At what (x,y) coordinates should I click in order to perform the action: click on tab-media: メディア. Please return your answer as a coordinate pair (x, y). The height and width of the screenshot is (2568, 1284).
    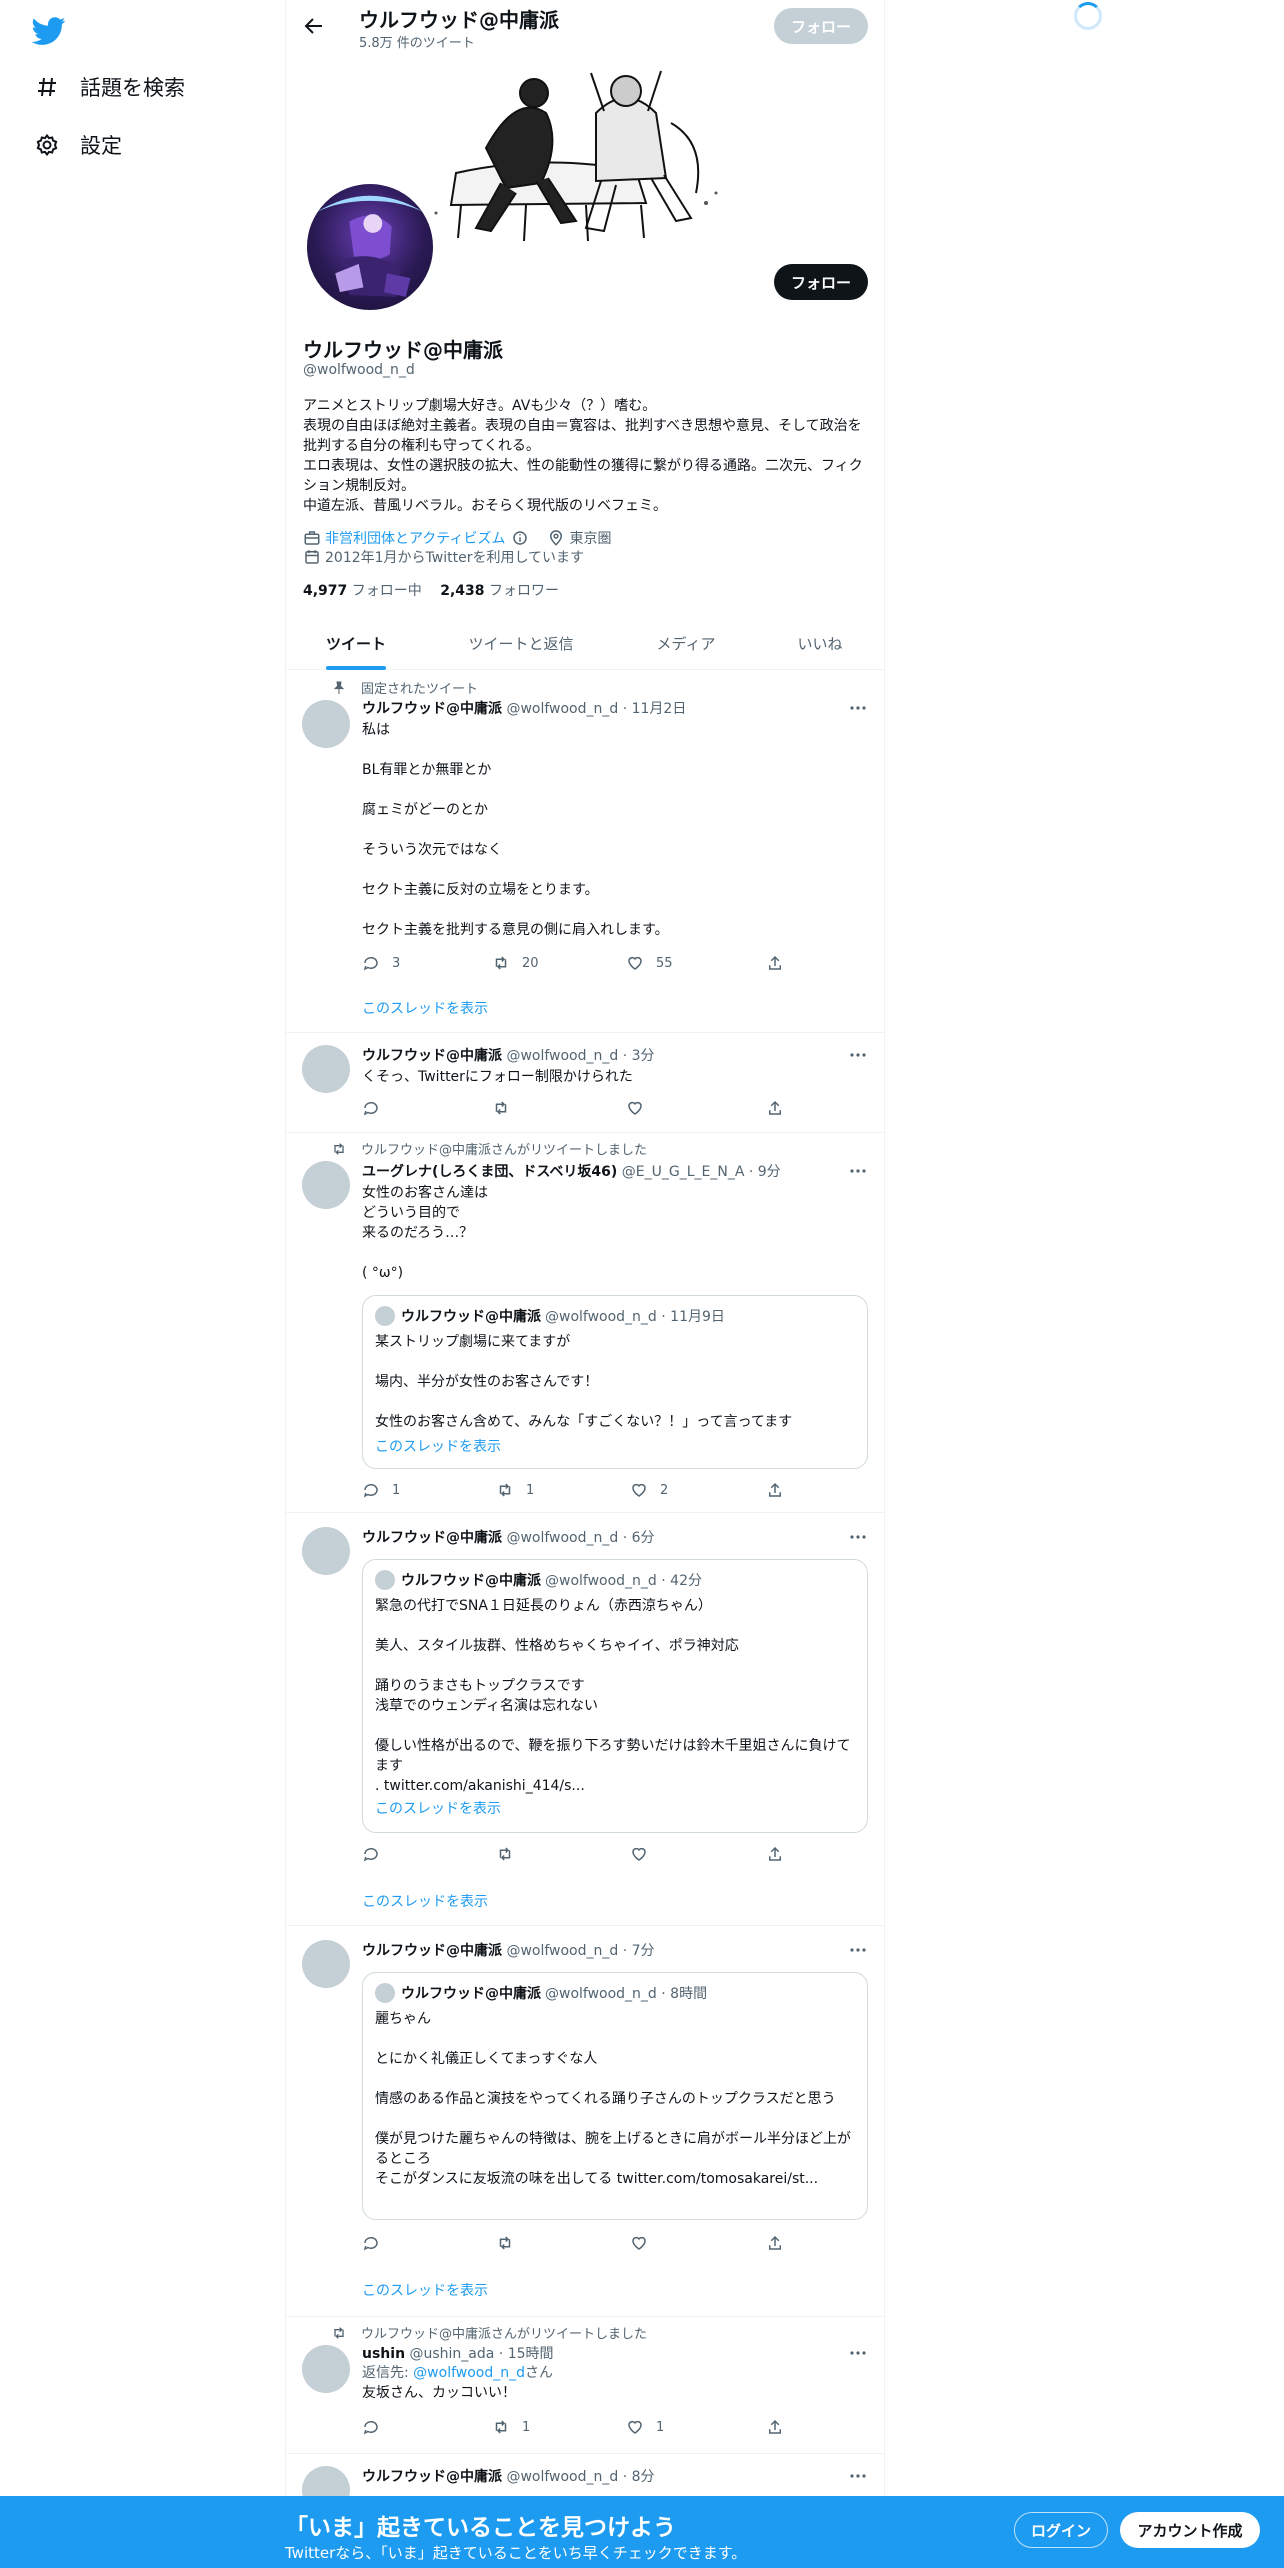
    Looking at the image, I should click on (686, 643).